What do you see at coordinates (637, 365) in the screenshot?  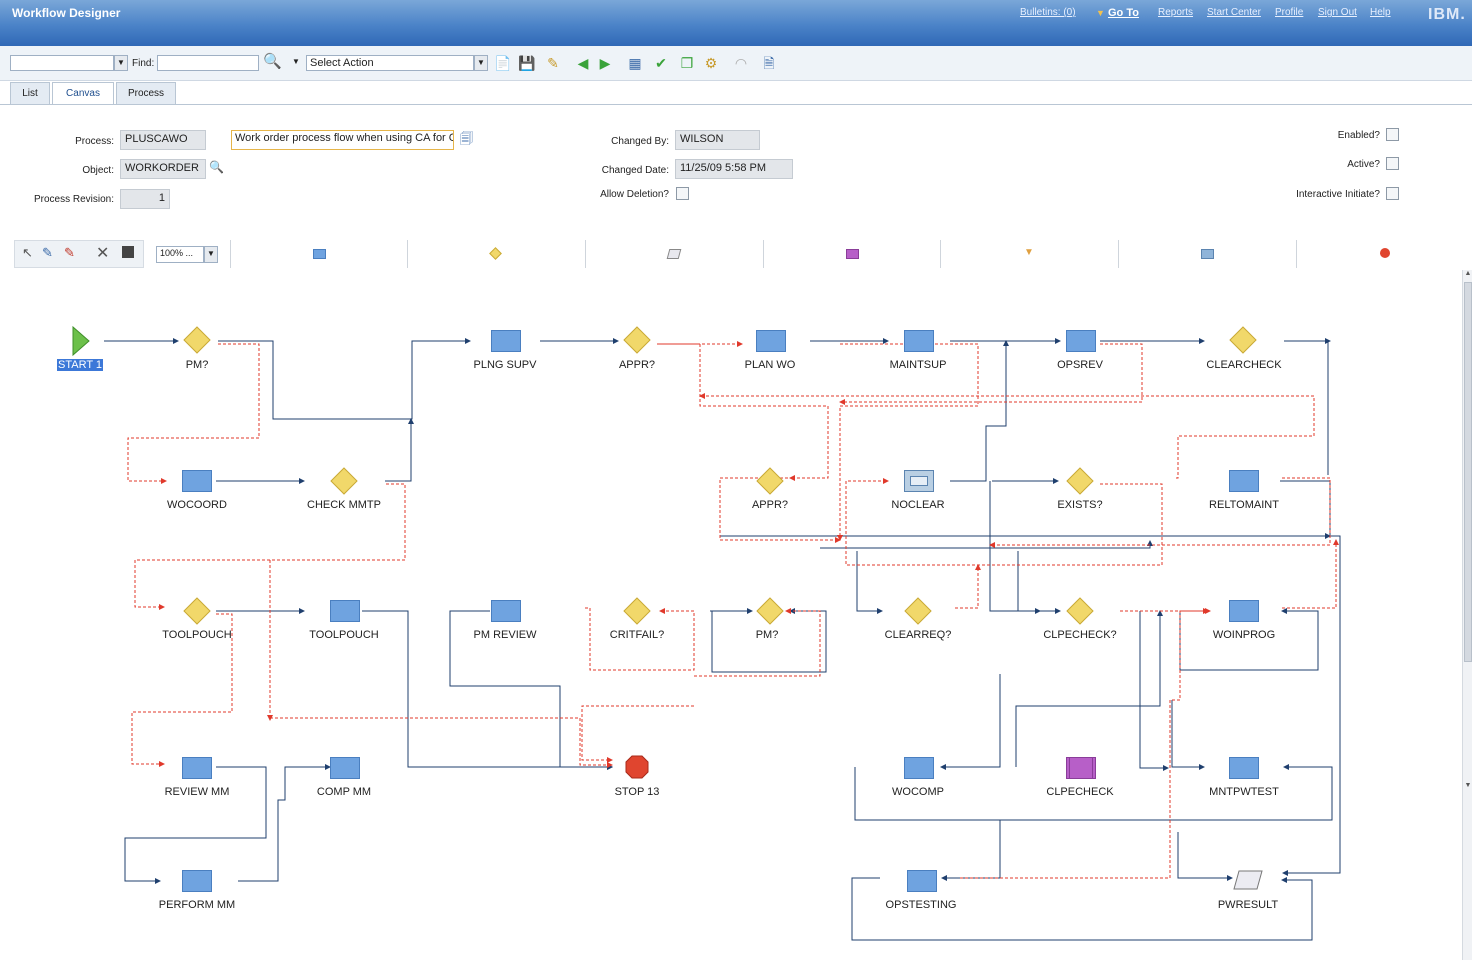 I see `node-label-appr1: APPR?` at bounding box center [637, 365].